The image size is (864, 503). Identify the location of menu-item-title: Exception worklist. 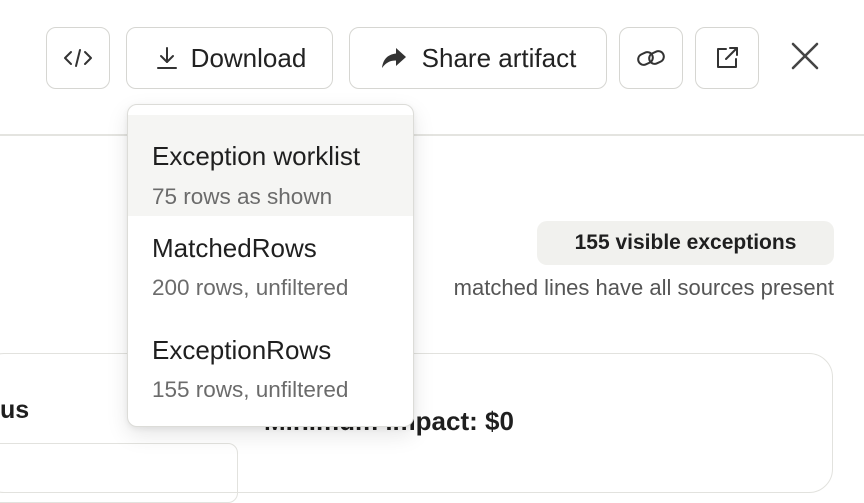
(256, 156).